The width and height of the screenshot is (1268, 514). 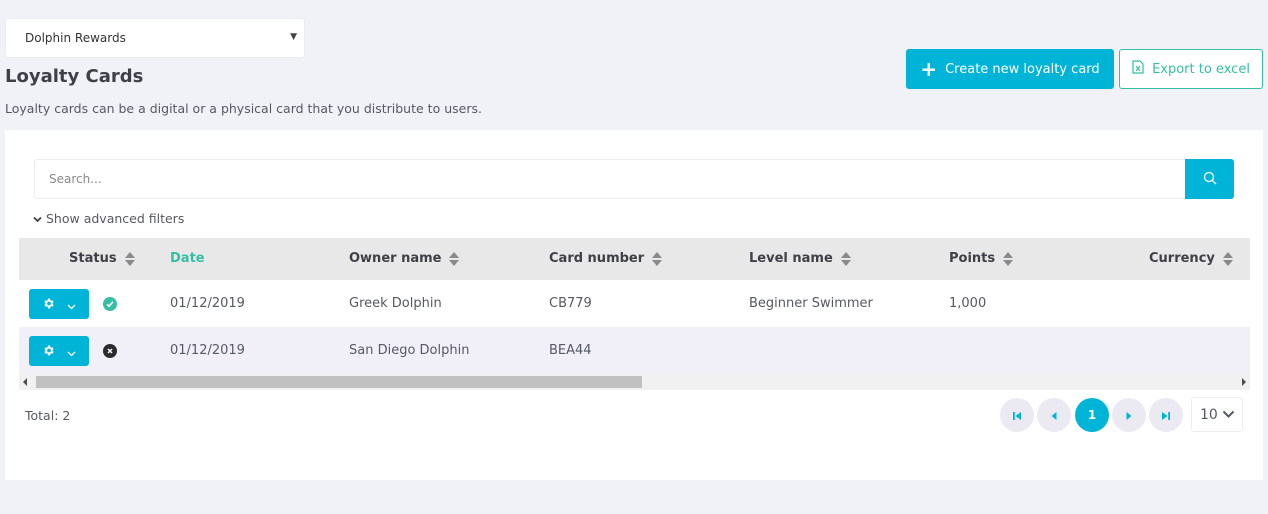 What do you see at coordinates (791, 258) in the screenshot?
I see `column-label: Level name` at bounding box center [791, 258].